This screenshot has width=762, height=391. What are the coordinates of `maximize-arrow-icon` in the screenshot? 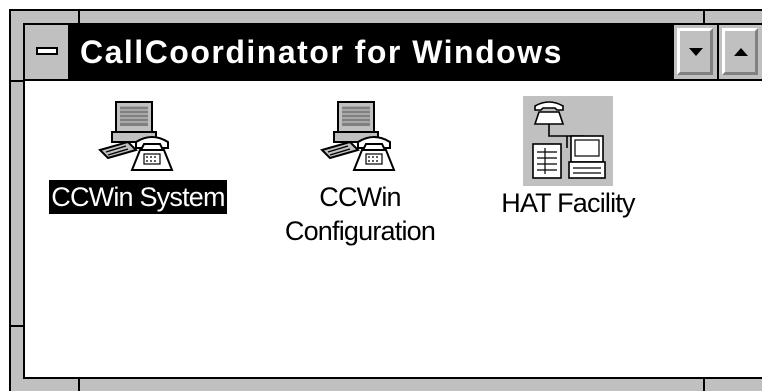 It's located at (740, 52).